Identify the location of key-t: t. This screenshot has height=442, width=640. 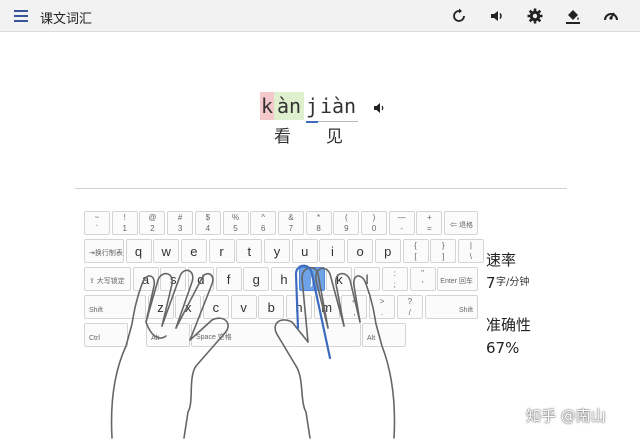
(249, 251).